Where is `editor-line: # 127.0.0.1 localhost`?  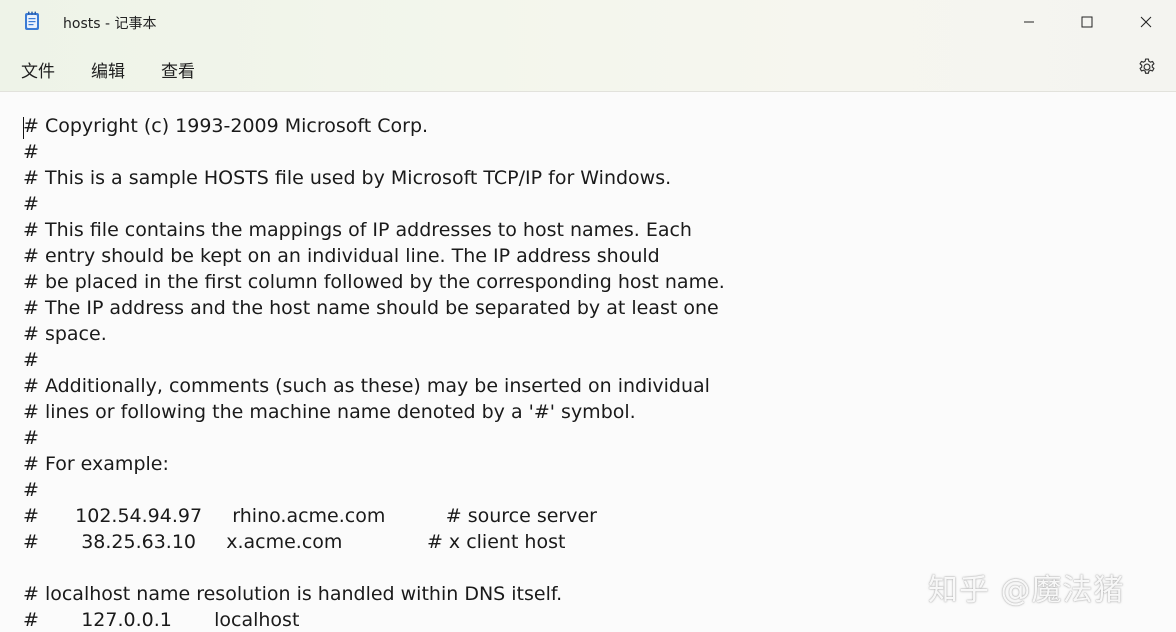 editor-line: # 127.0.0.1 localhost is located at coordinates (161, 620).